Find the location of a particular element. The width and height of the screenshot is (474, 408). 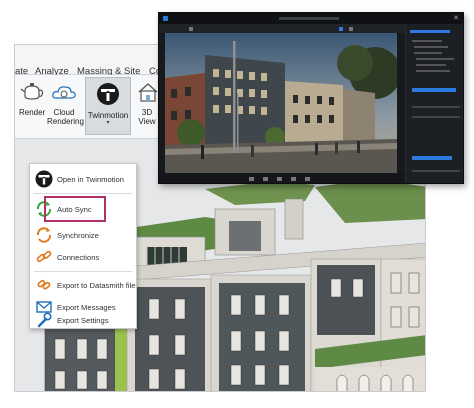

twinmotion-label: Twinmotion is located at coordinates (108, 115).